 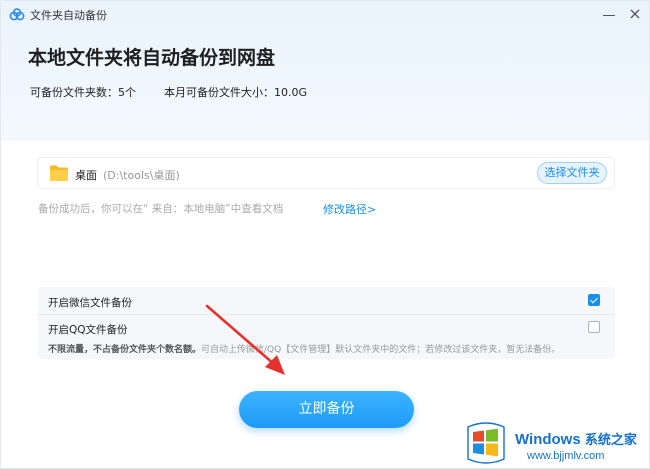 I want to click on wechat-backup-label: 开启微信文件备份, so click(x=90, y=303).